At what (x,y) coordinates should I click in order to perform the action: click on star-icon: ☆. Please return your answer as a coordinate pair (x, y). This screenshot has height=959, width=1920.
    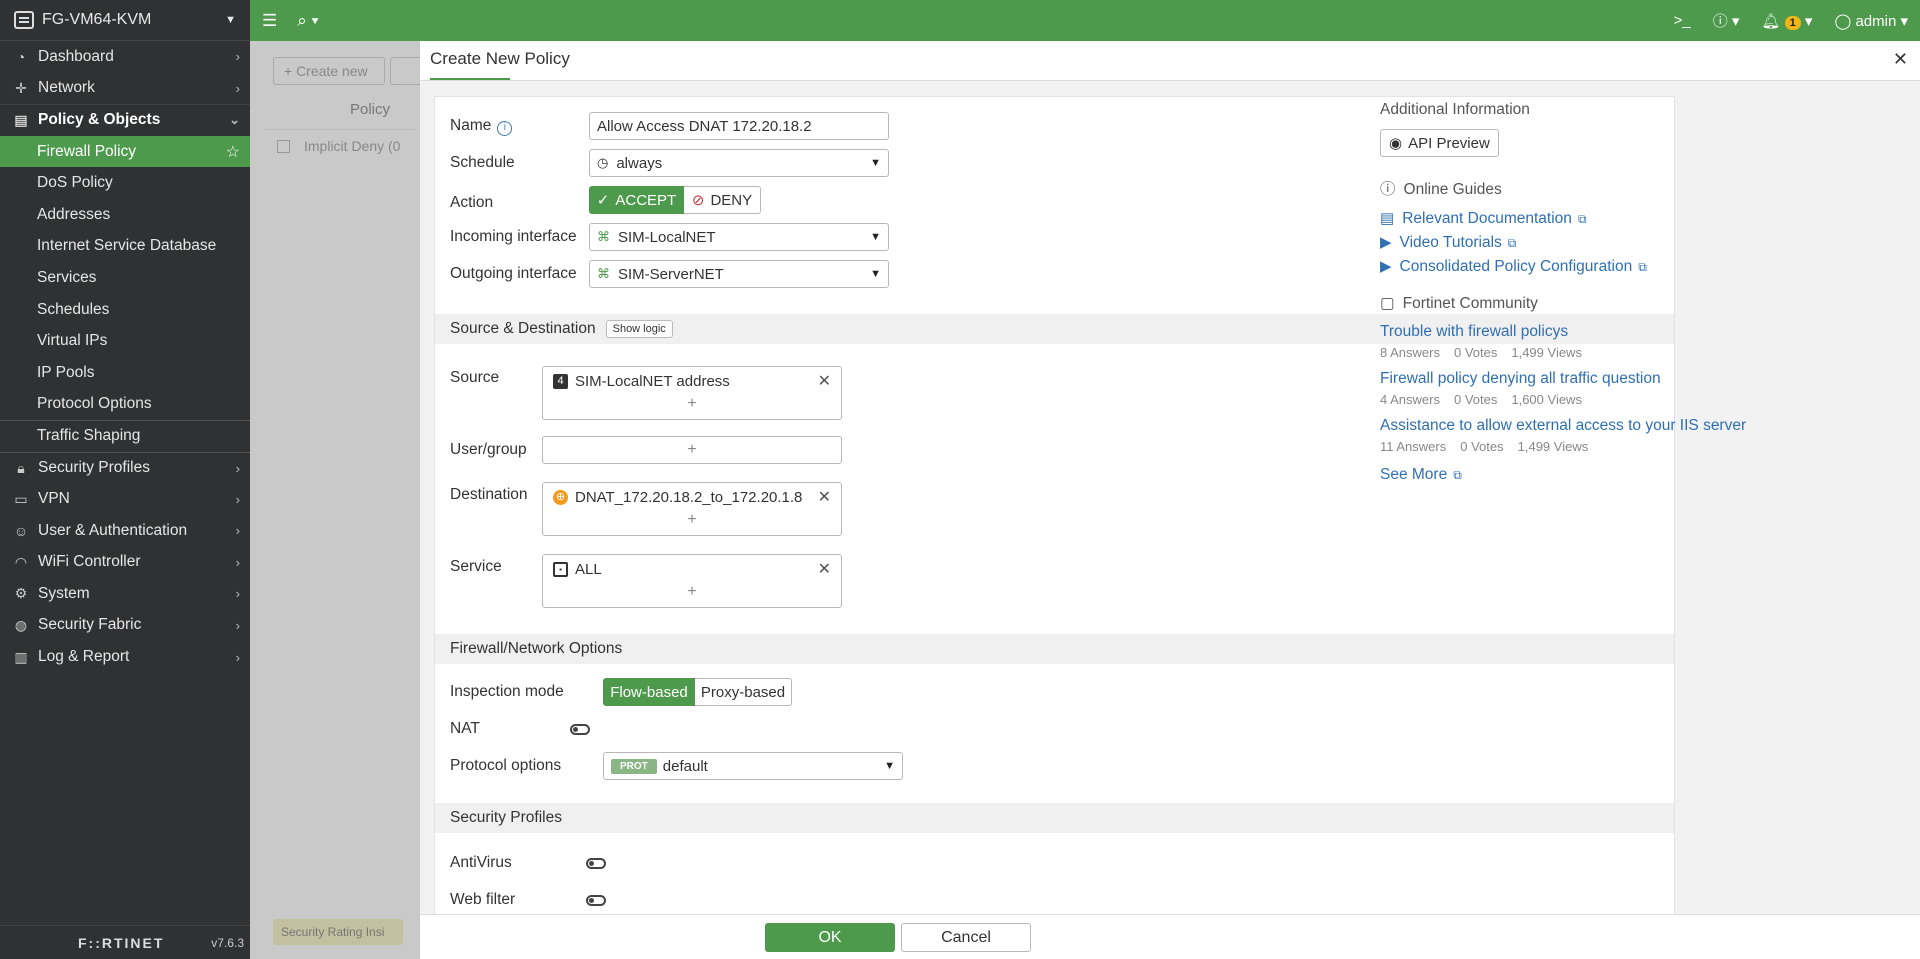
    Looking at the image, I should click on (233, 152).